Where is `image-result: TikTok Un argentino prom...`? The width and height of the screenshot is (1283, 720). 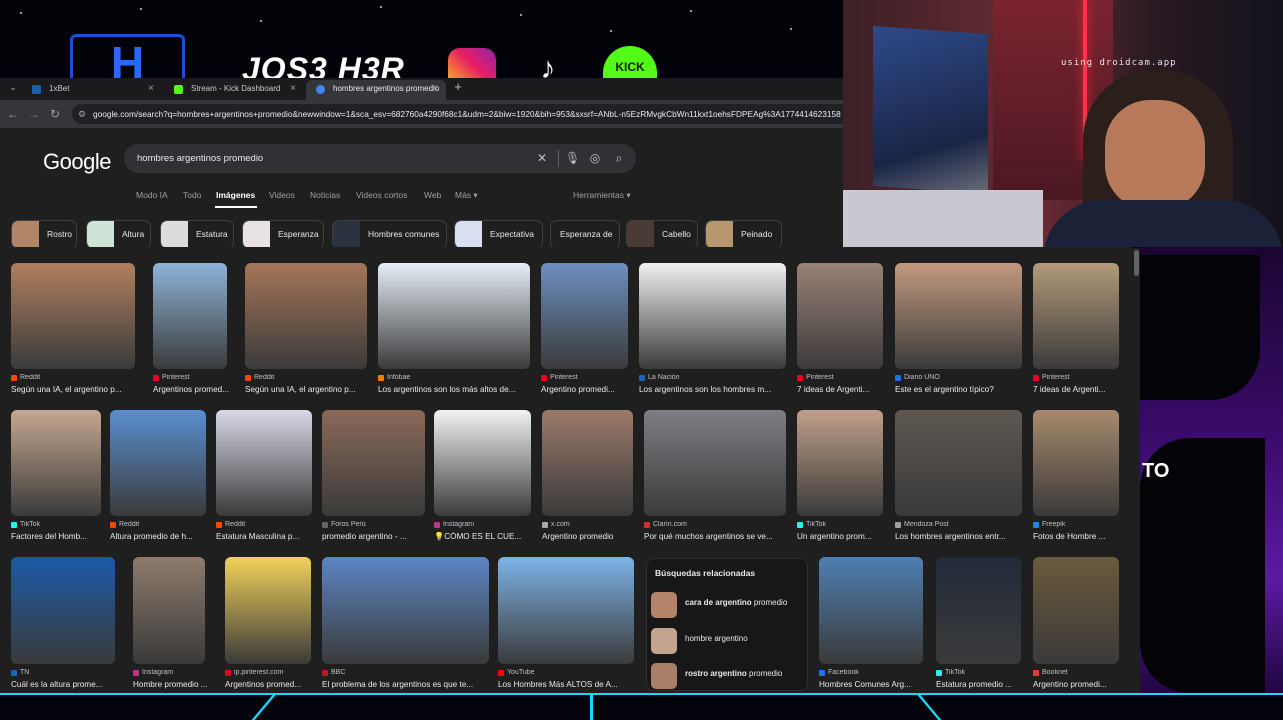 image-result: TikTok Un argentino prom... is located at coordinates (840, 476).